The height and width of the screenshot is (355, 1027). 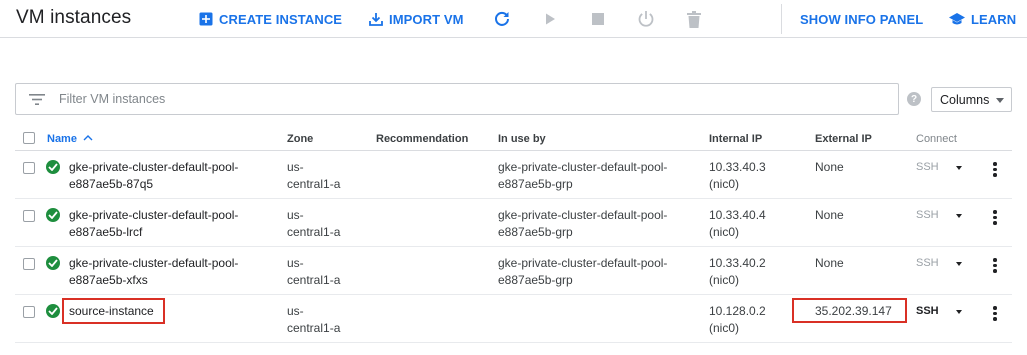 What do you see at coordinates (37, 99) in the screenshot?
I see `filter-list-icon` at bounding box center [37, 99].